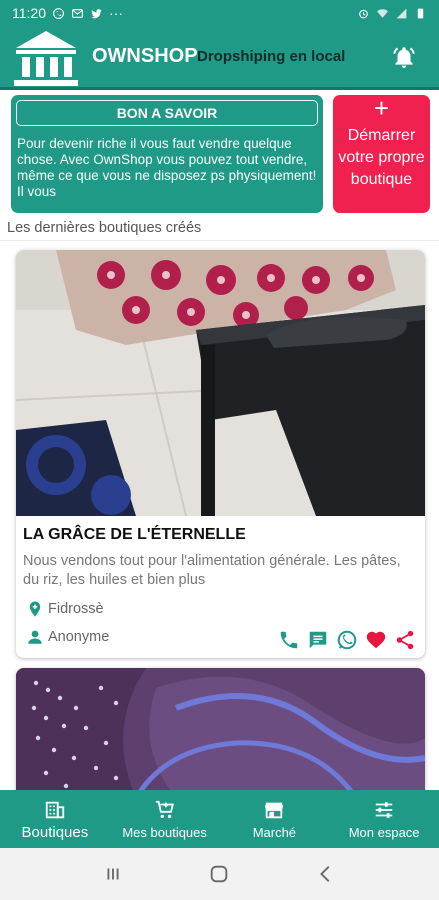  I want to click on shop-owner: Anonyme, so click(67, 637).